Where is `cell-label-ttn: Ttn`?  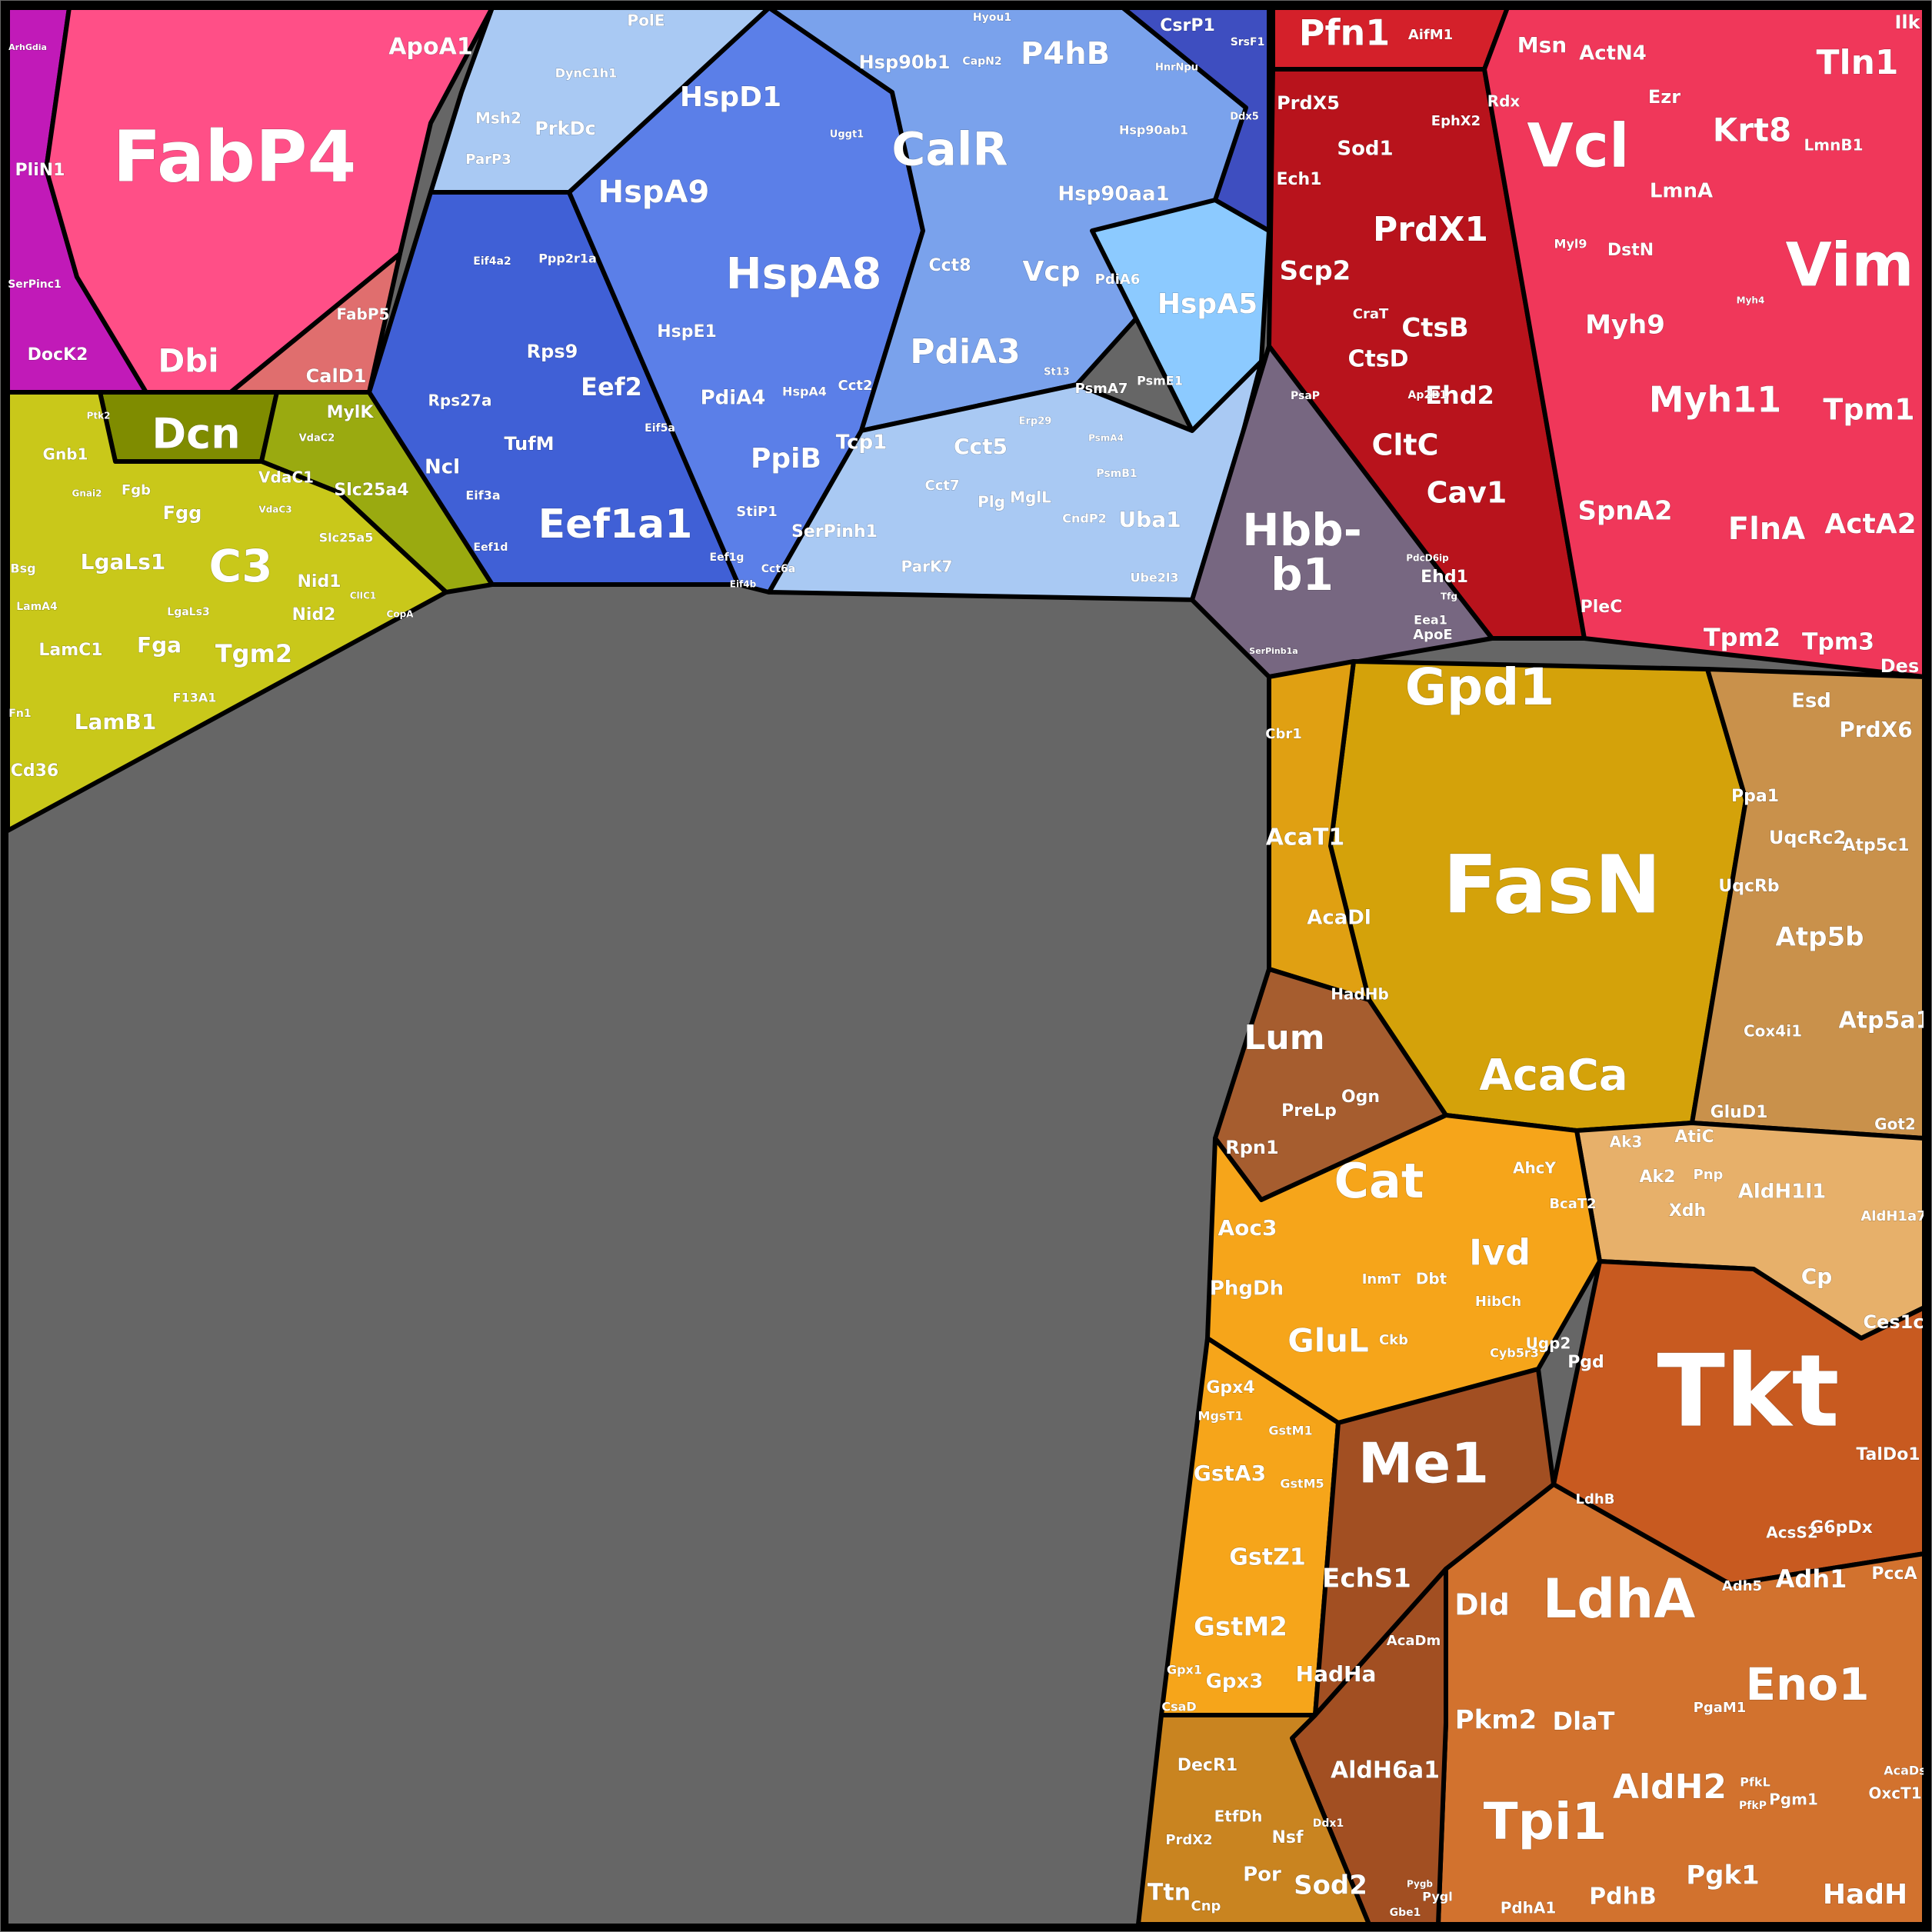
cell-label-ttn: Ttn is located at coordinates (1169, 1893).